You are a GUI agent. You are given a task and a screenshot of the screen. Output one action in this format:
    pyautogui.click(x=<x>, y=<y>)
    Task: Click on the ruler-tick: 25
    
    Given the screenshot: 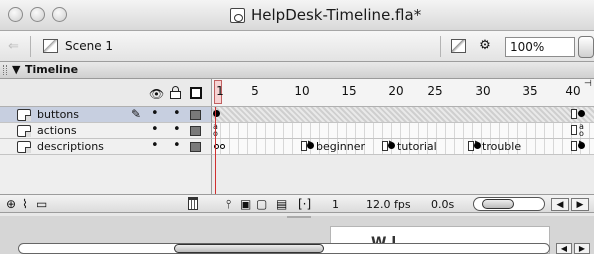 What is the action you would take?
    pyautogui.click(x=435, y=91)
    